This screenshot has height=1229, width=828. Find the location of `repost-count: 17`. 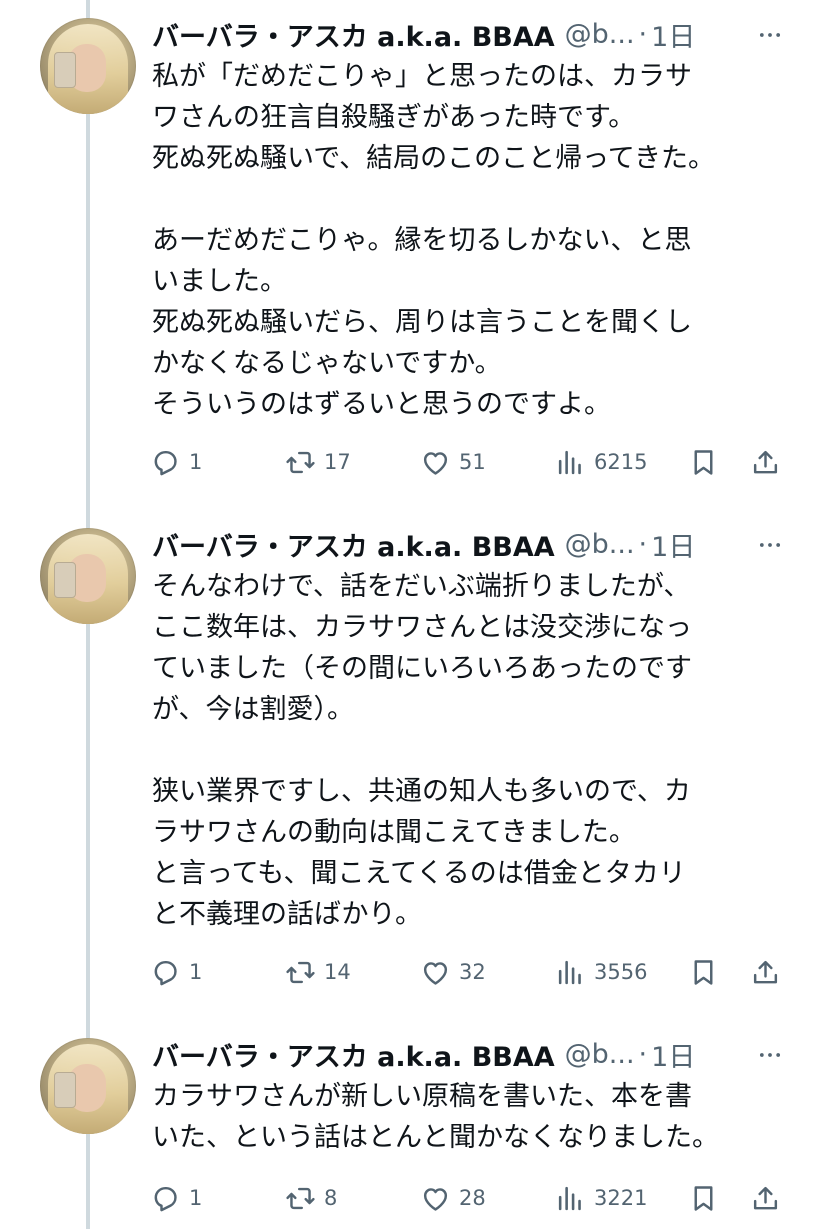

repost-count: 17 is located at coordinates (337, 462).